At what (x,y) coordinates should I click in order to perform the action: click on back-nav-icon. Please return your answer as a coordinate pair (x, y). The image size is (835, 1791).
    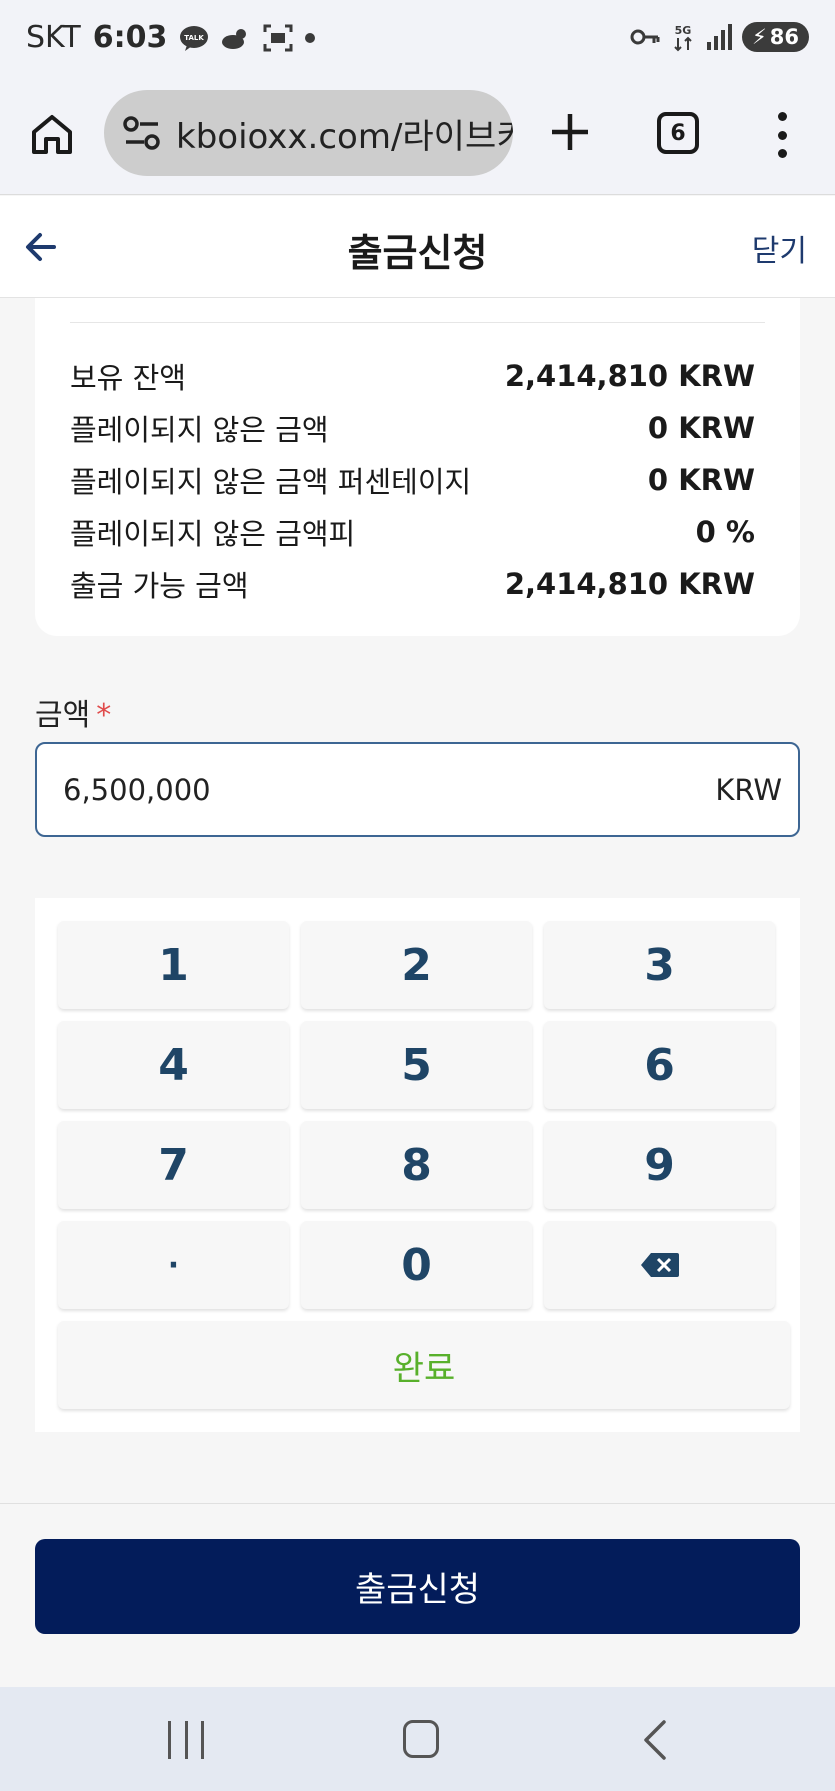
    Looking at the image, I should click on (655, 1740).